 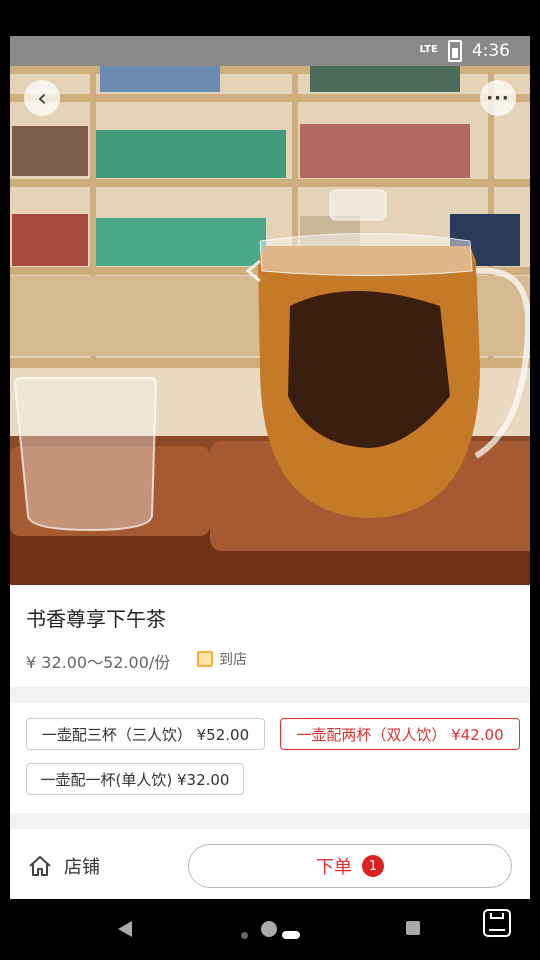 I want to click on system-nav-bar, so click(x=270, y=929).